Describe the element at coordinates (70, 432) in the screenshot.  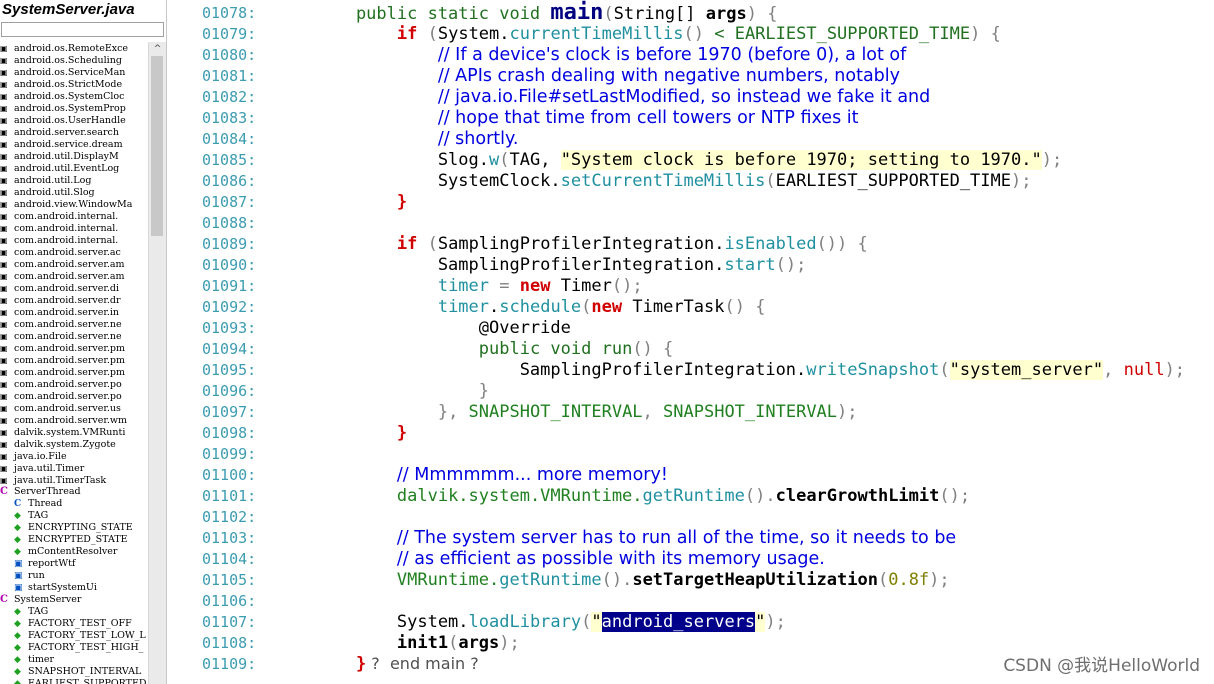
I see `symbol-label: dalvik.system.VMRunti` at that location.